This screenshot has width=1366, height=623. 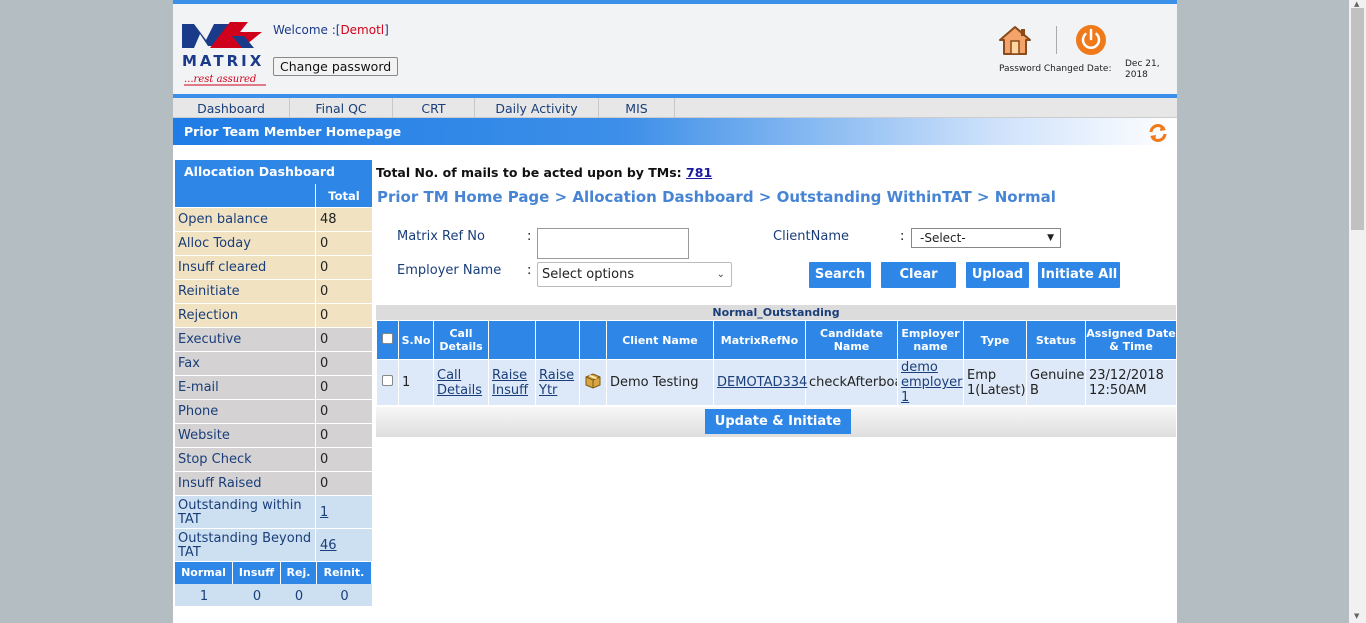 I want to click on allocation-header-row: Total, so click(x=273, y=196).